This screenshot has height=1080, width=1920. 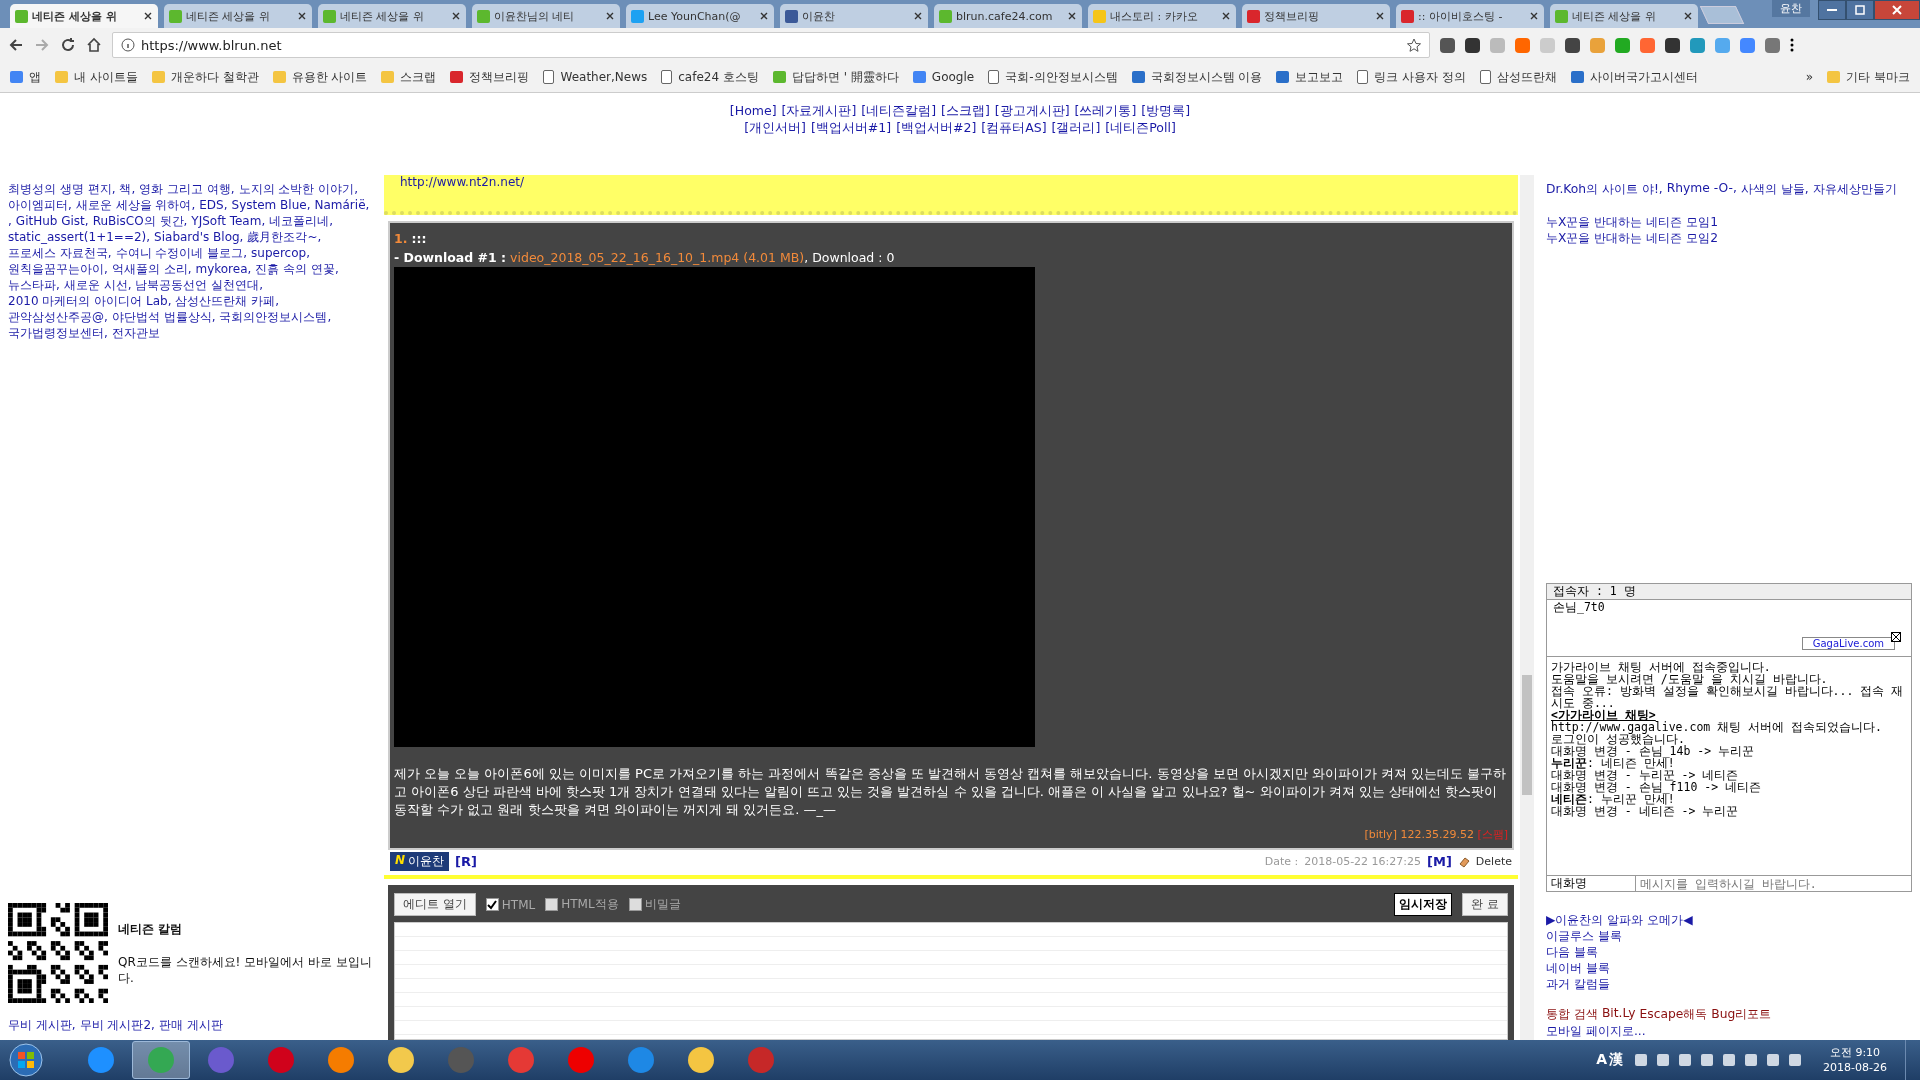 What do you see at coordinates (25, 77) in the screenshot?
I see `bookmark-item: 앱` at bounding box center [25, 77].